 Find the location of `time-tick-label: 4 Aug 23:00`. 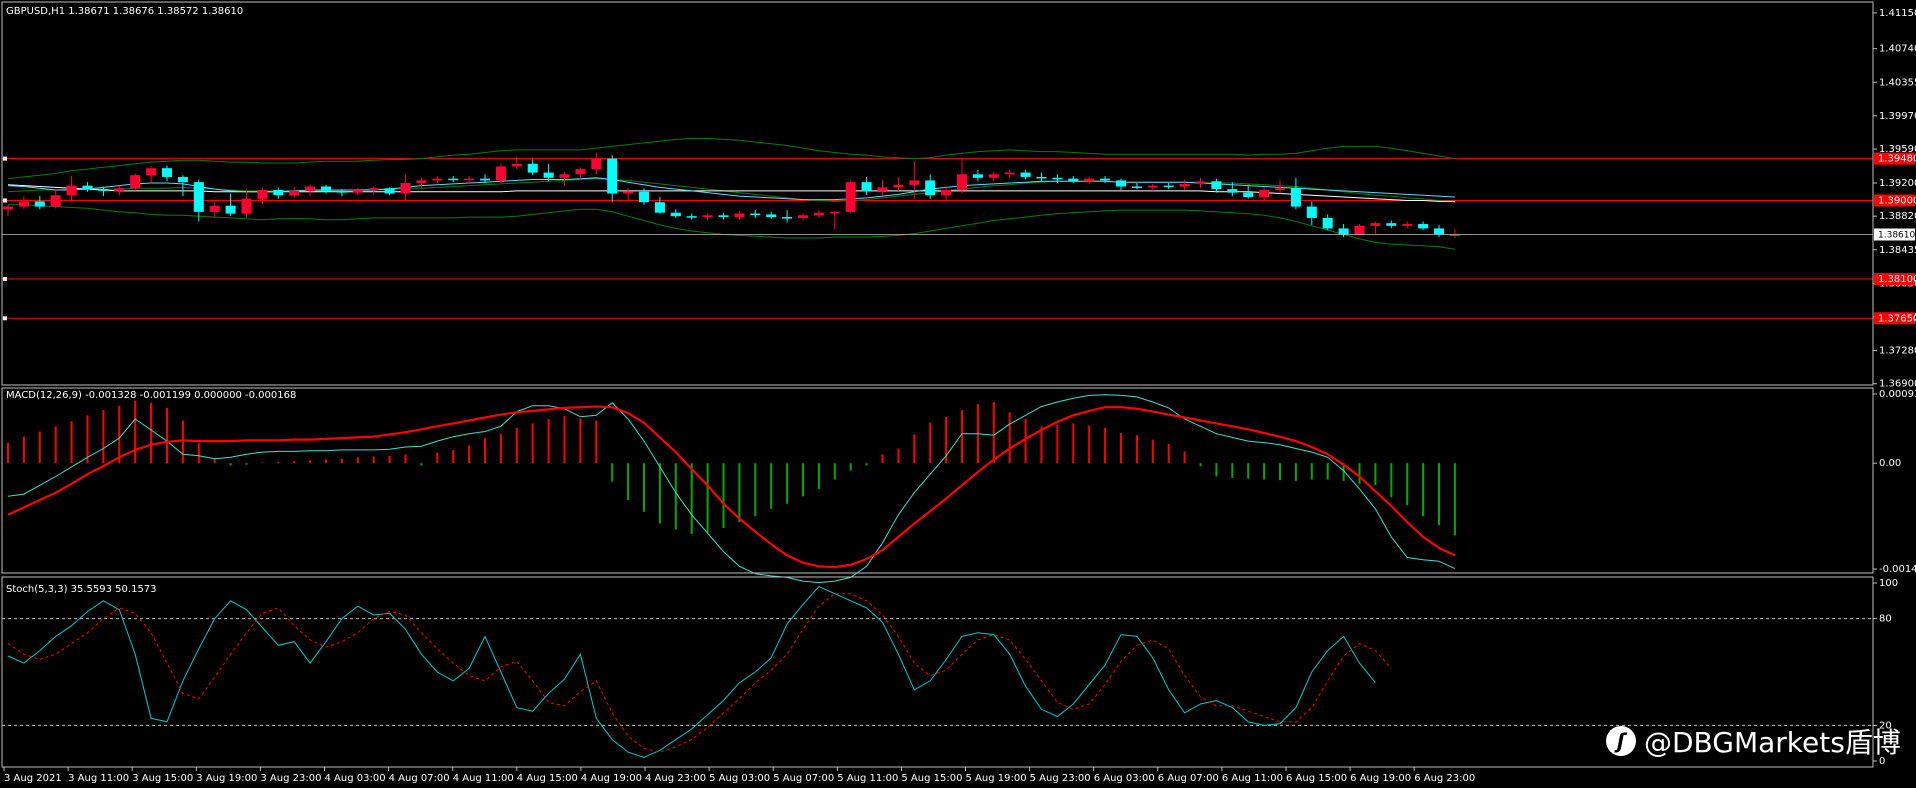

time-tick-label: 4 Aug 23:00 is located at coordinates (675, 778).